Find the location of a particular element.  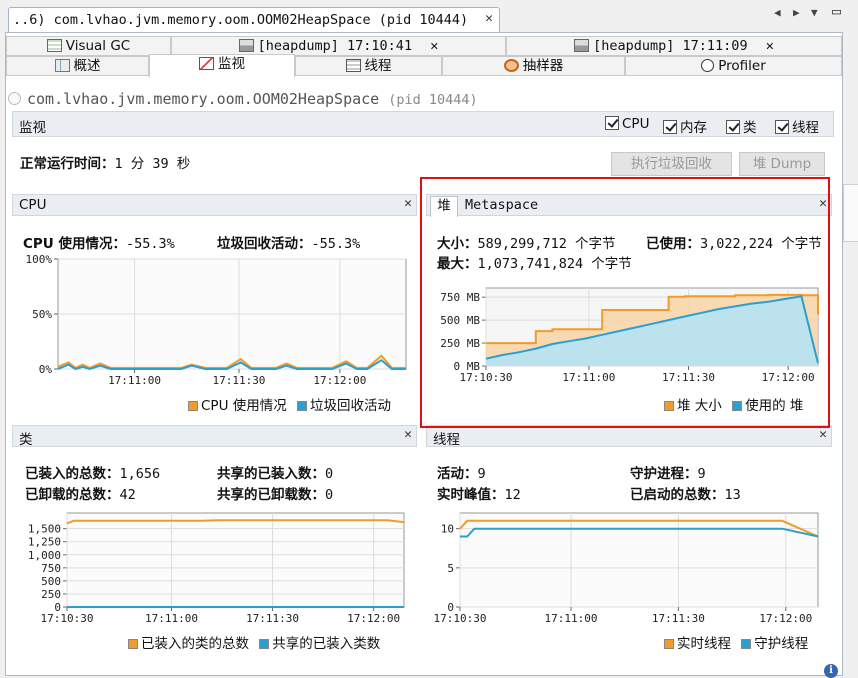

heap-dump-button: 堆 Dump is located at coordinates (782, 164).